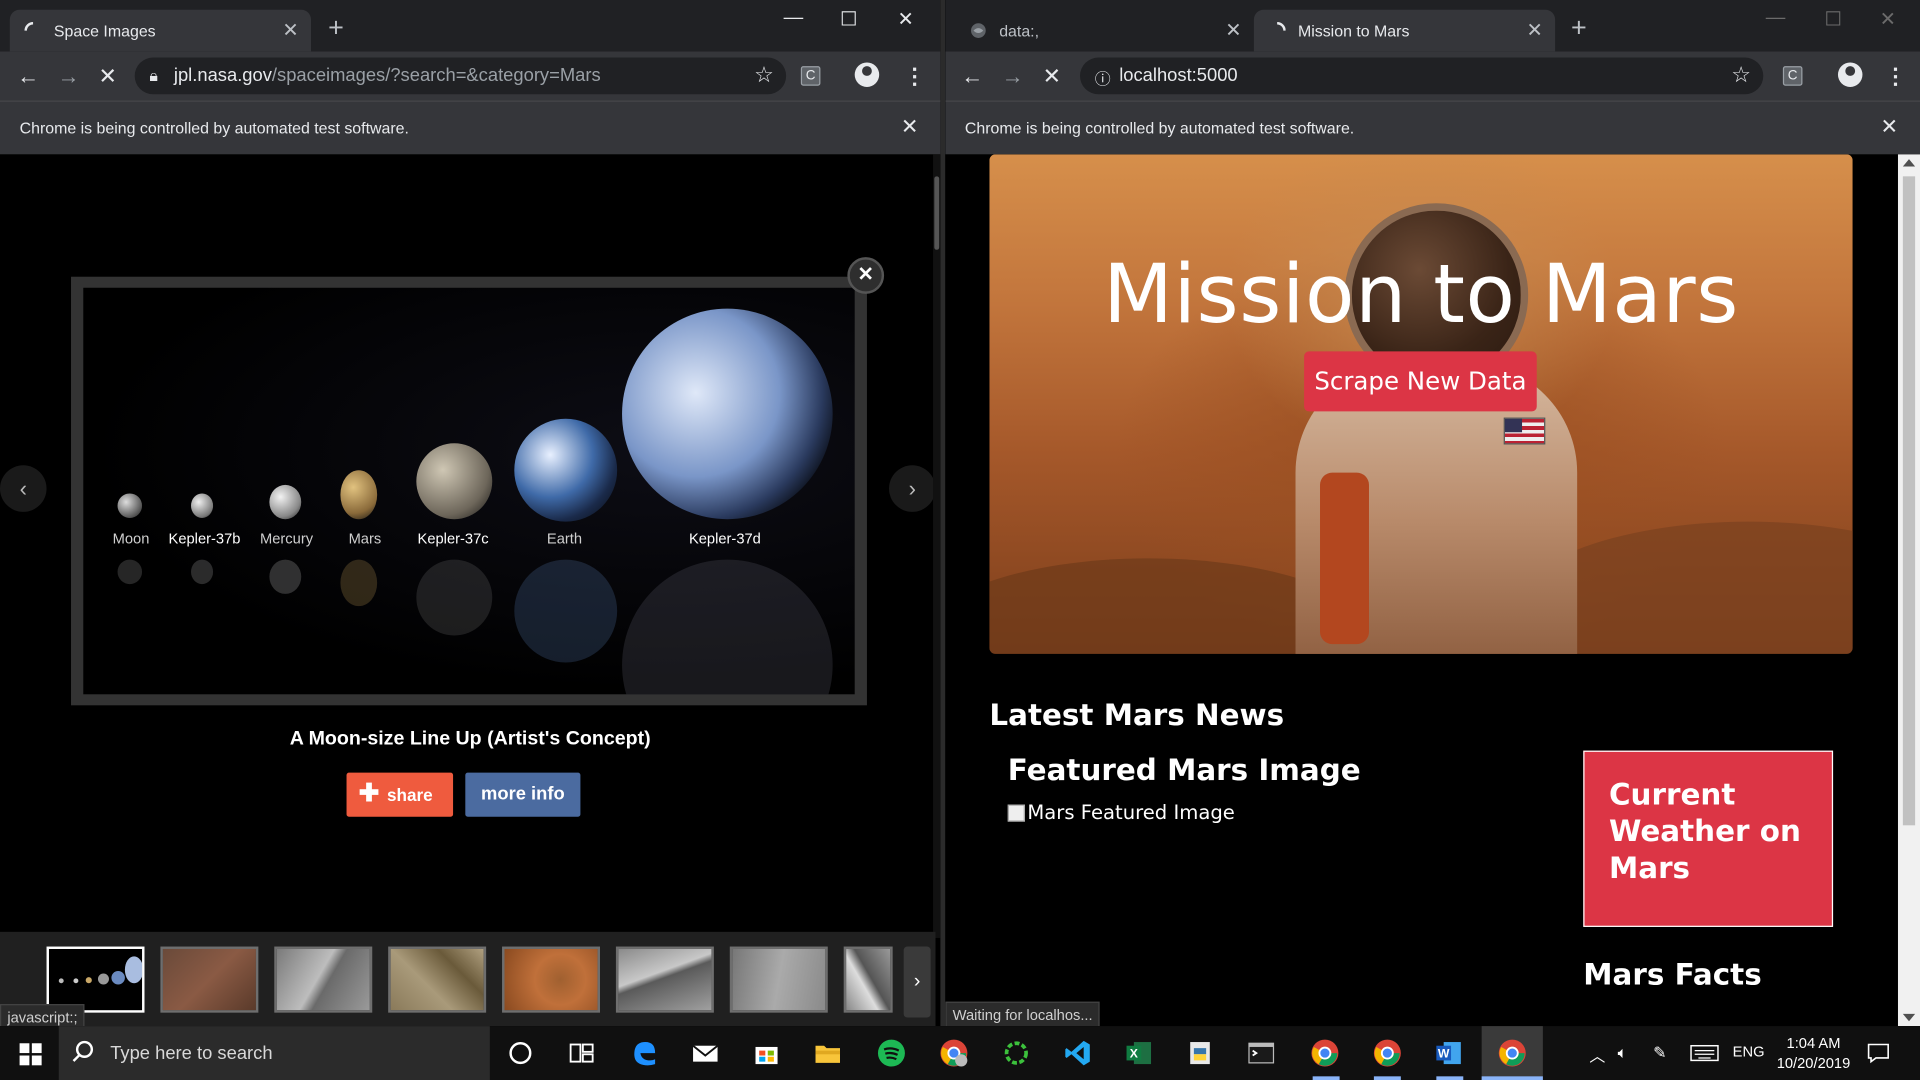  What do you see at coordinates (1512, 1052) in the screenshot?
I see `chrome-active-icon` at bounding box center [1512, 1052].